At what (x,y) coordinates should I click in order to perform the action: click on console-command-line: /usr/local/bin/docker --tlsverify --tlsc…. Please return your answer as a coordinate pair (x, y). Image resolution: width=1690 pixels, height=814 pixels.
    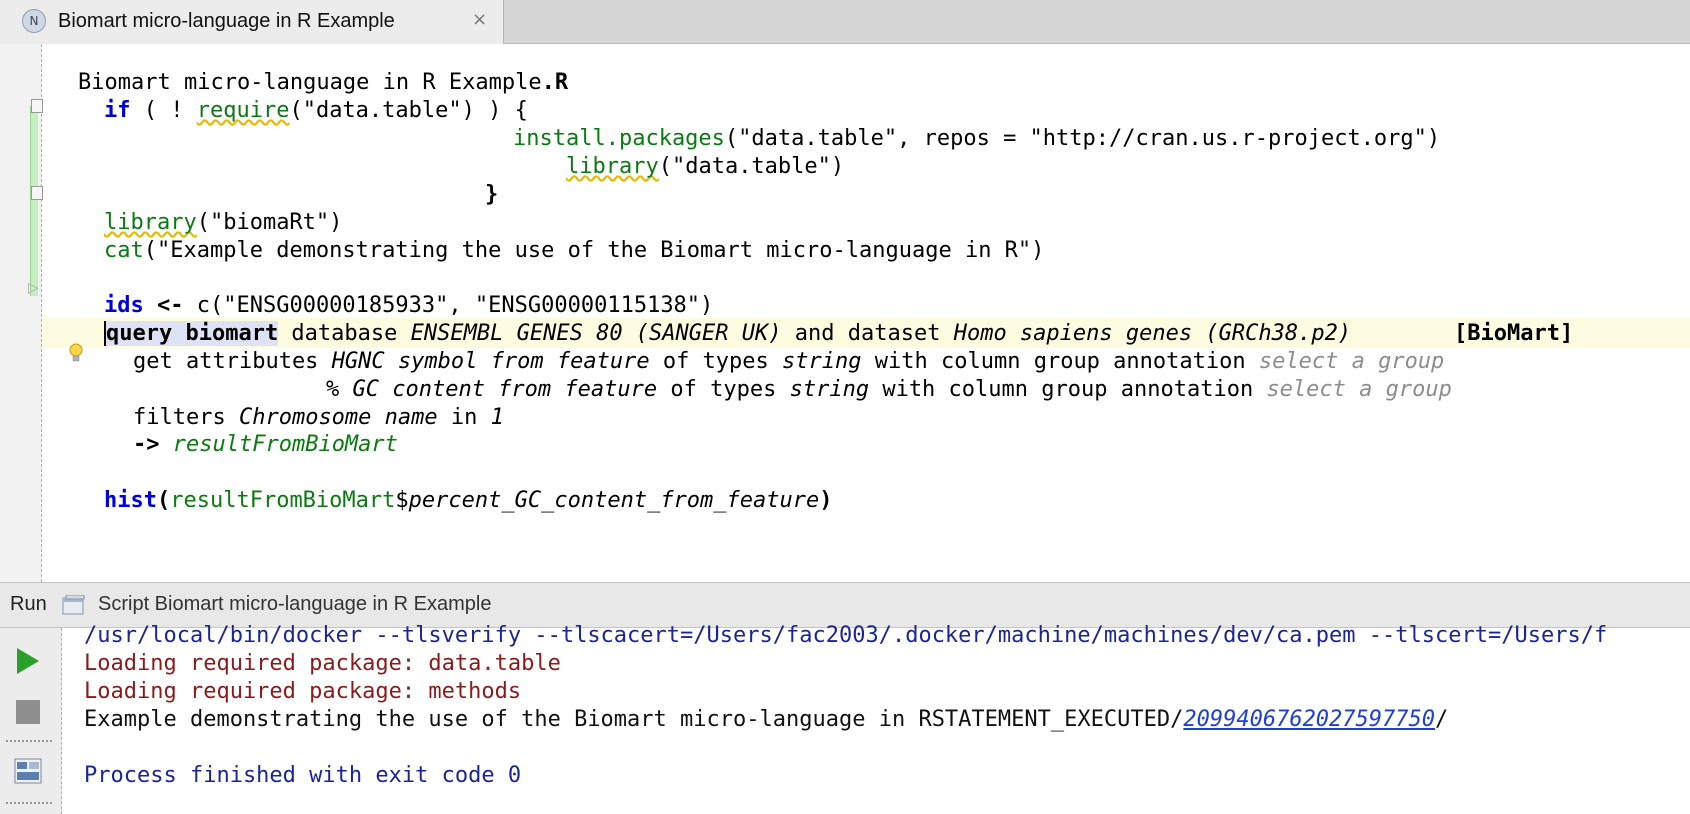
    Looking at the image, I should click on (846, 635).